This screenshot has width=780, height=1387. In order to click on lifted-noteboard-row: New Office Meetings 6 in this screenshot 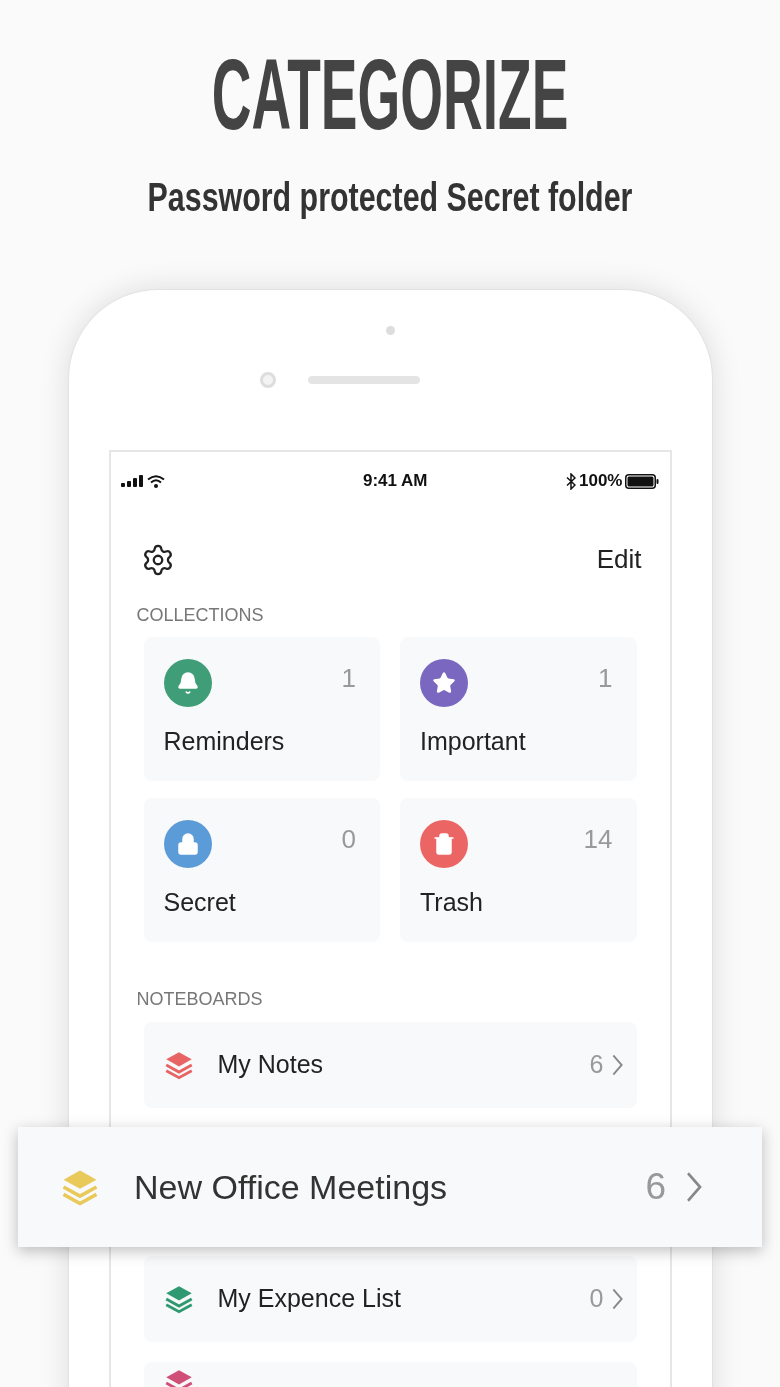, I will do `click(390, 1187)`.